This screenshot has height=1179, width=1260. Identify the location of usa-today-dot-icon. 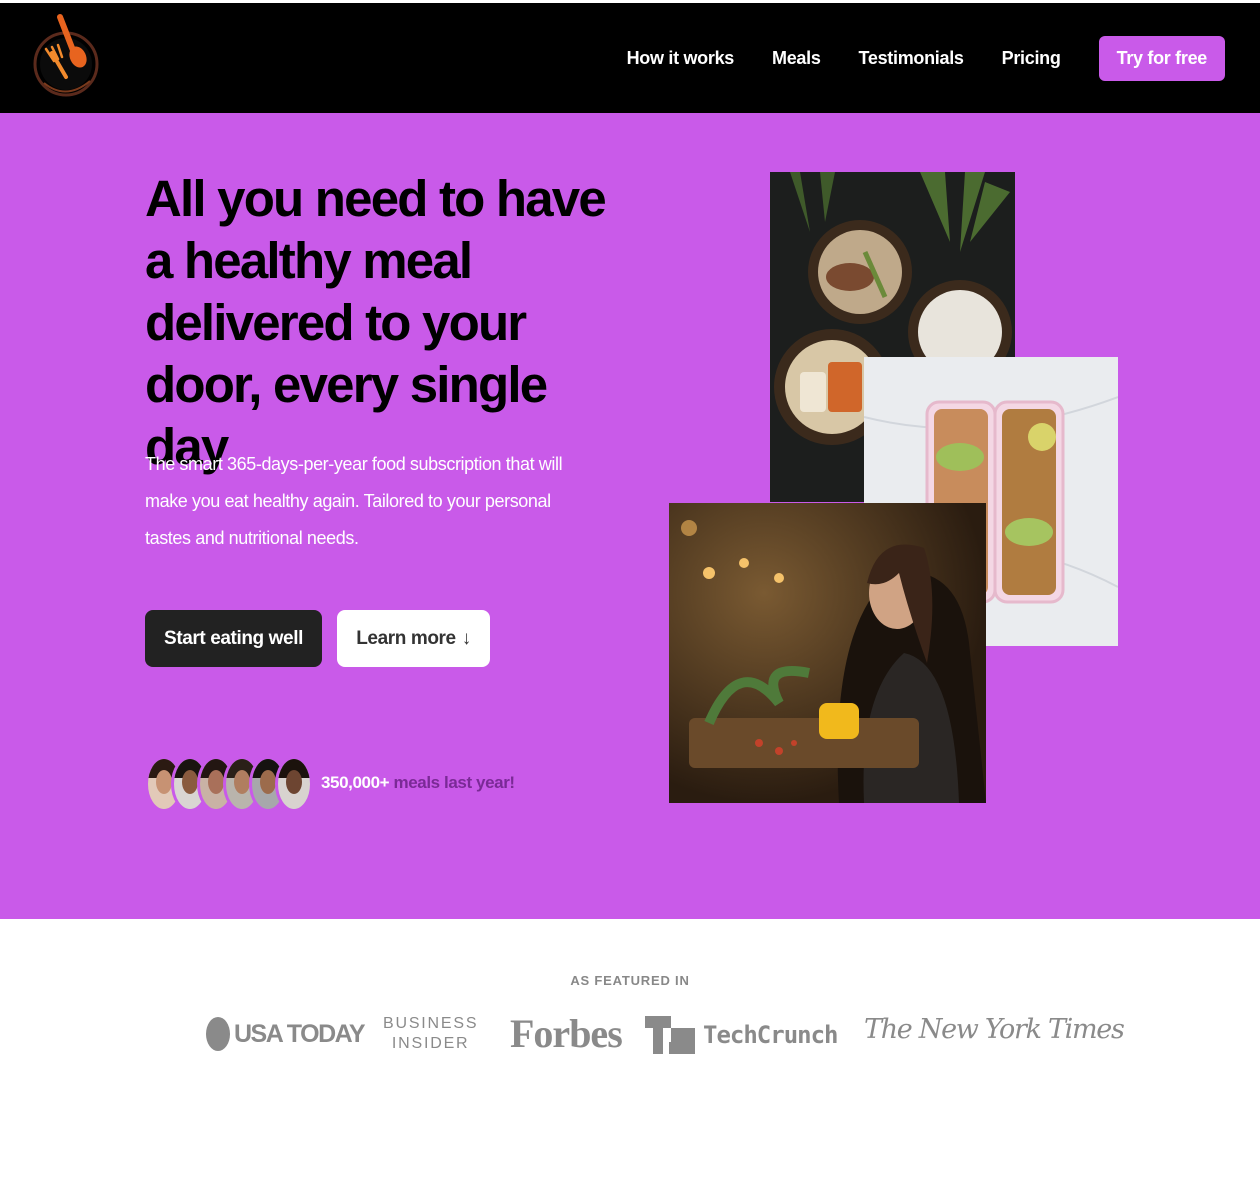
(218, 1034).